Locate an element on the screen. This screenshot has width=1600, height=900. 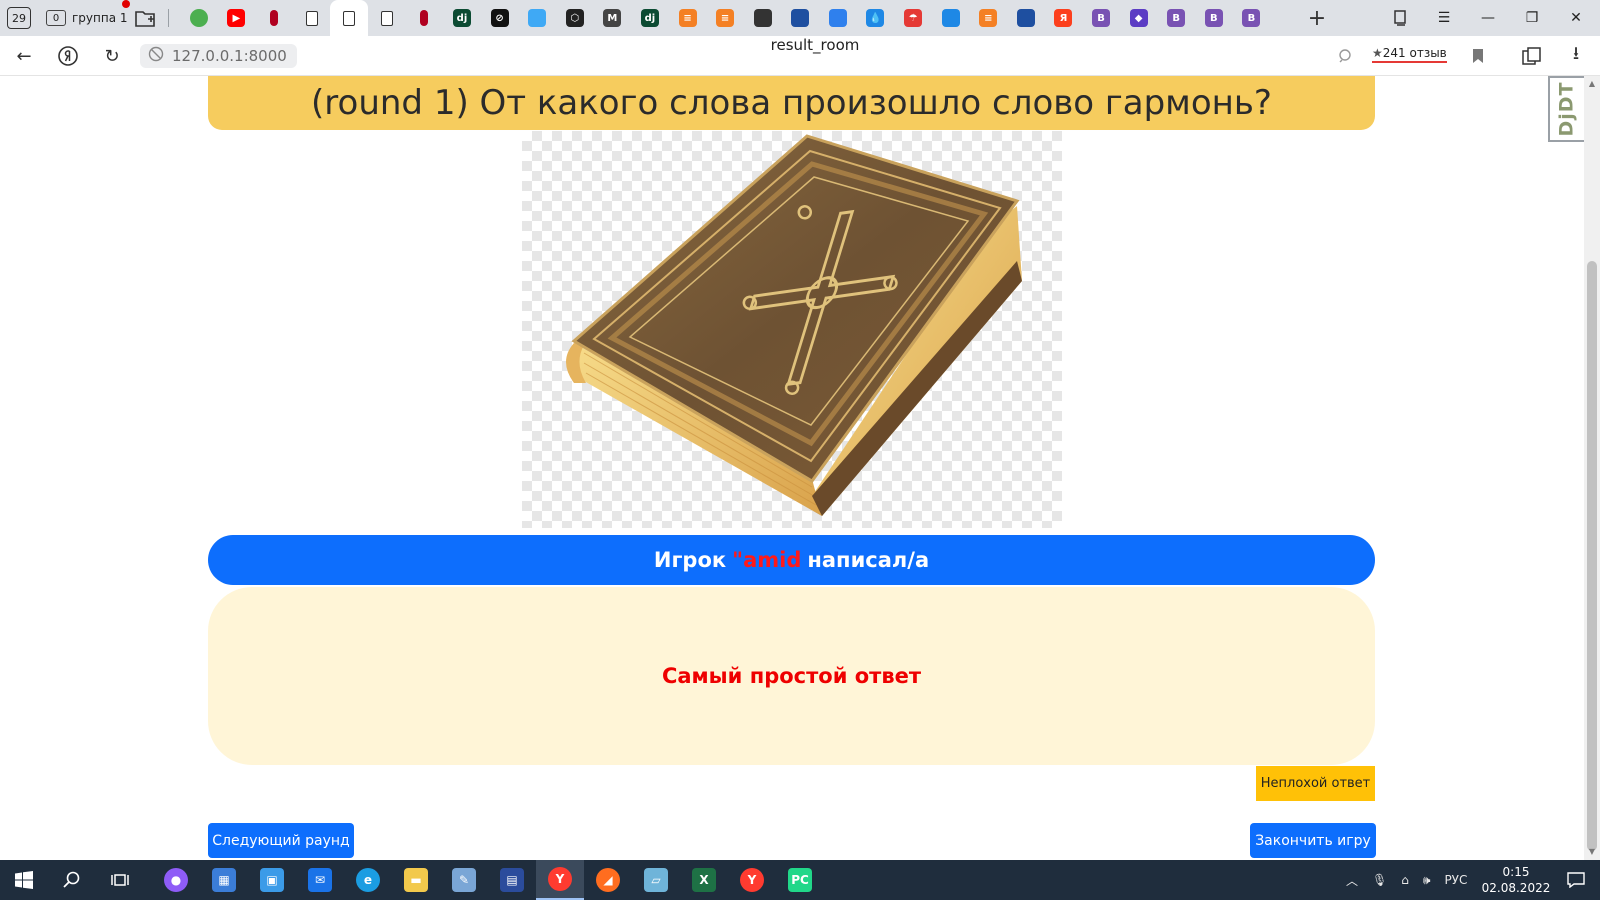
stackoverflow-icon: ≡ is located at coordinates (988, 18).